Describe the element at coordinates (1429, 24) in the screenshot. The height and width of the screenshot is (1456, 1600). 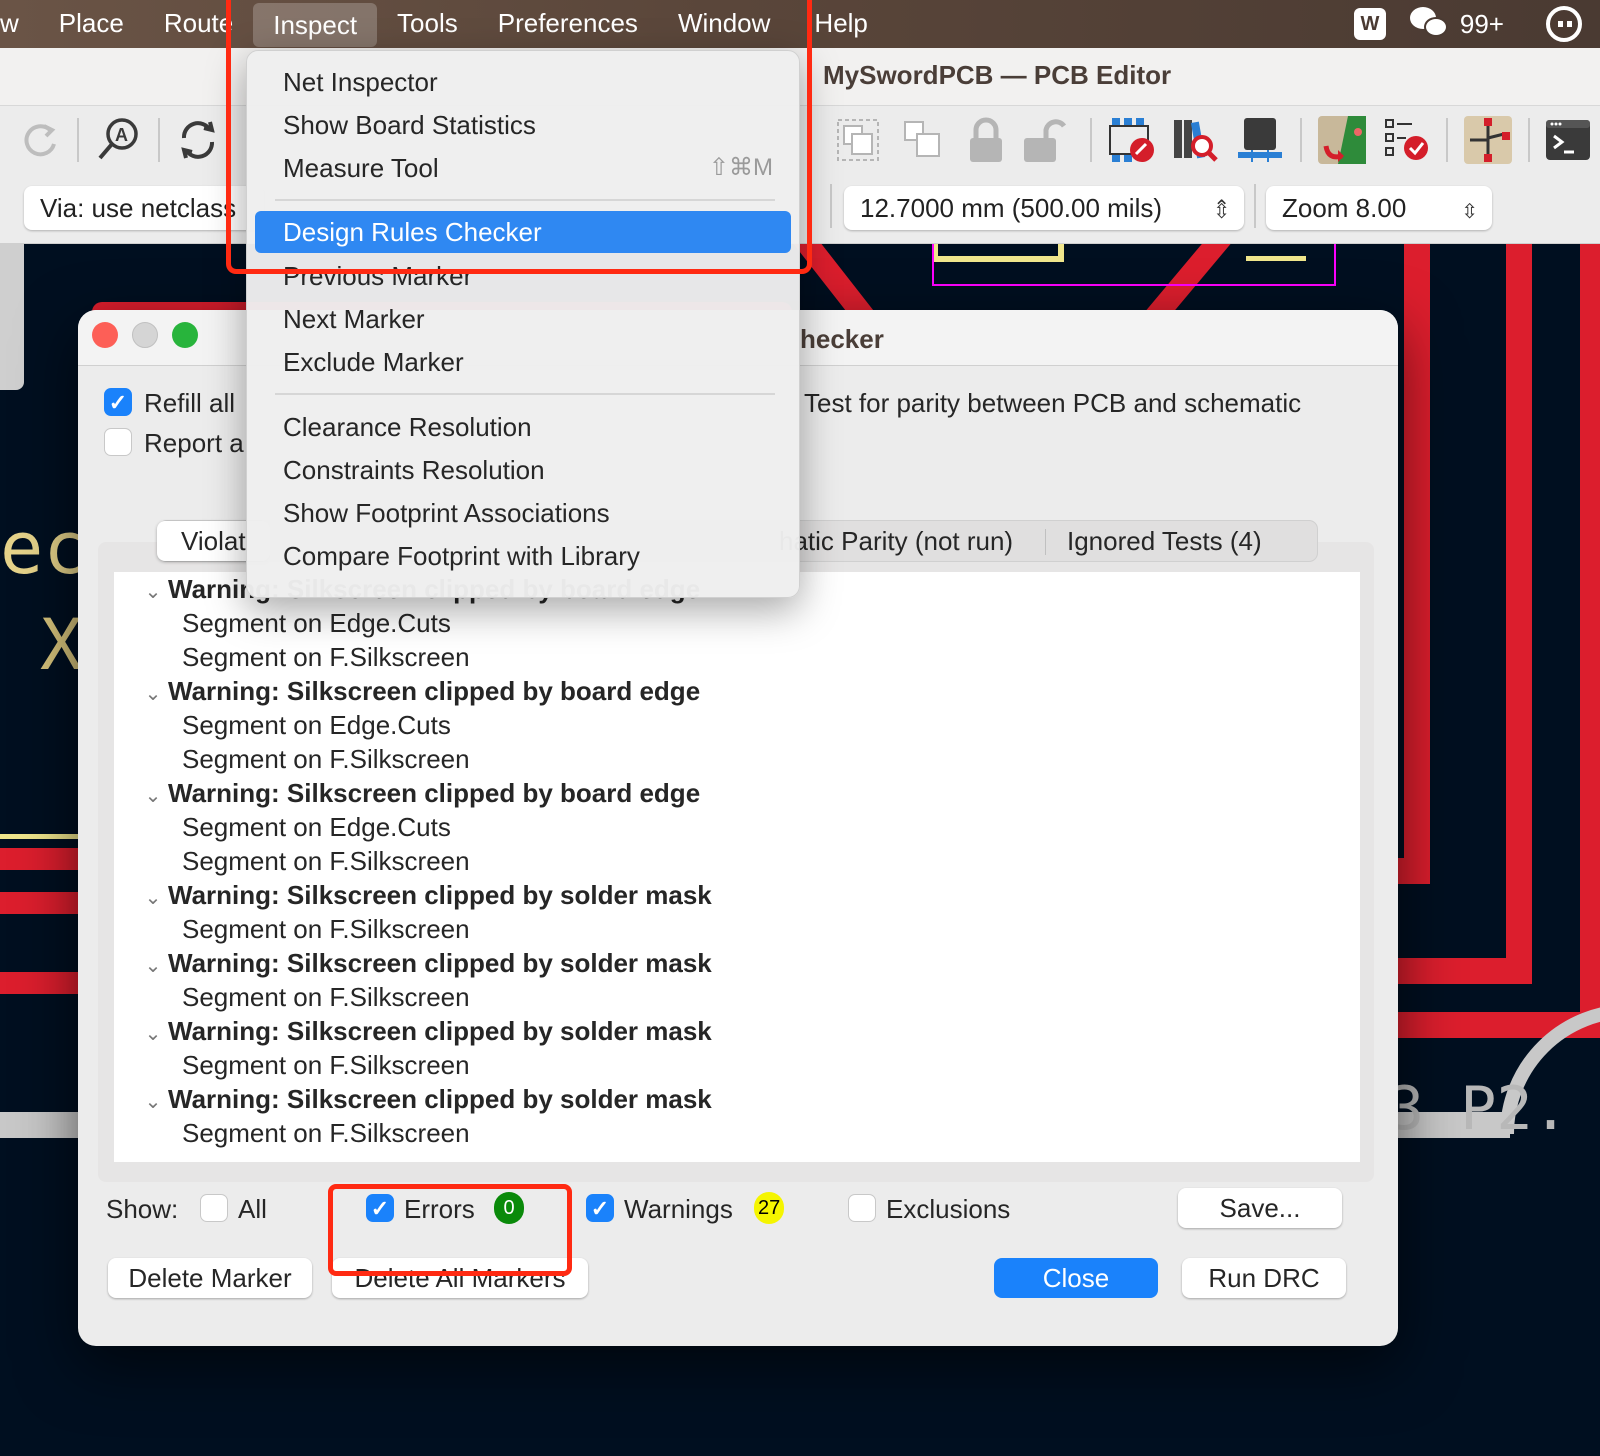
I see `wechat-icon` at that location.